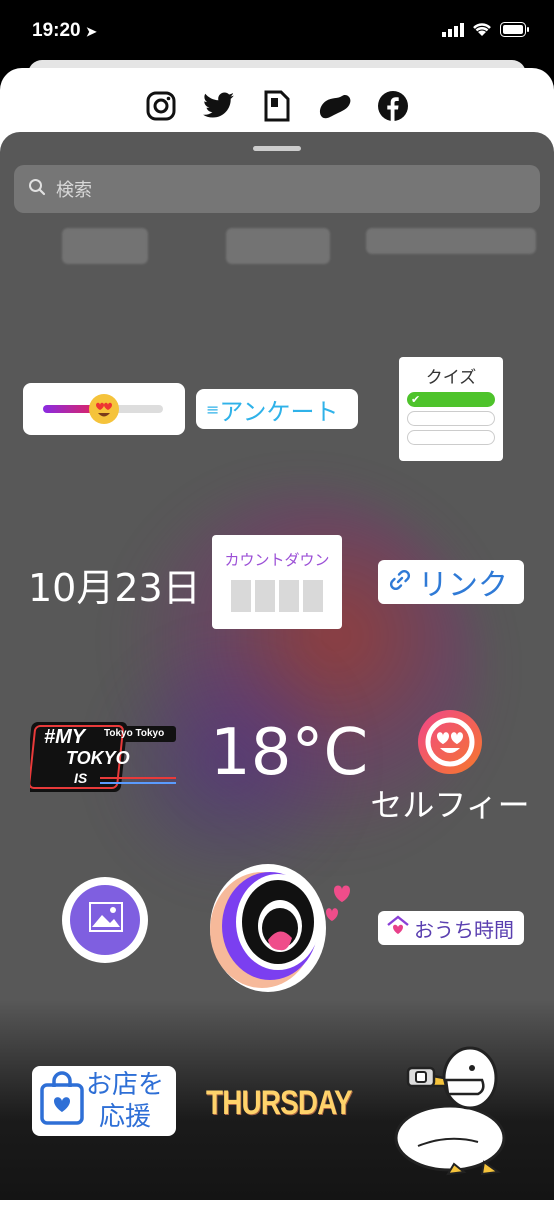  I want to click on quiz-sticker: クイズ ✔, so click(451, 409).